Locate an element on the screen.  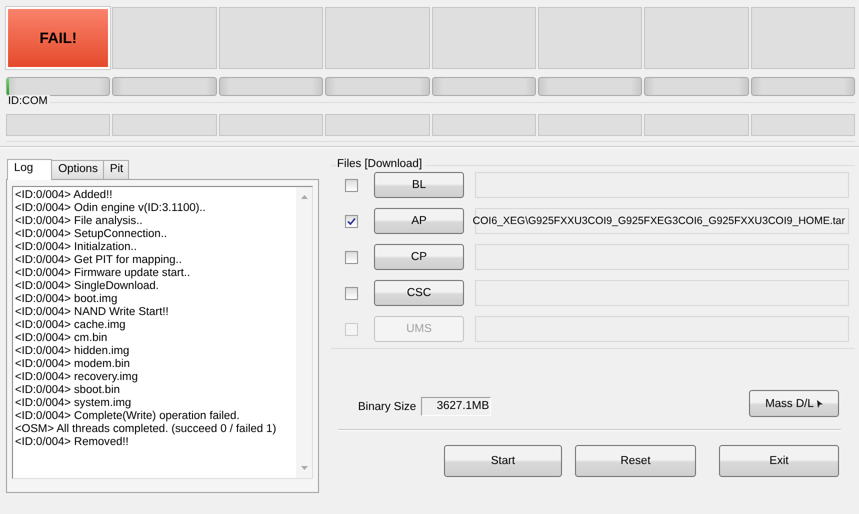
log-line: <ID:0/004> recovery.img is located at coordinates (77, 377).